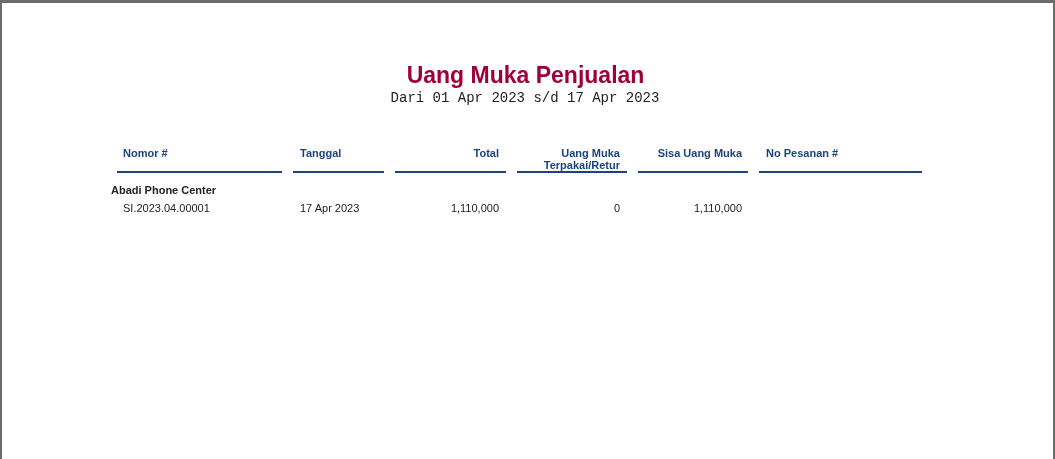 The width and height of the screenshot is (1055, 459). I want to click on column-header: Sisa Uang Muka, so click(693, 160).